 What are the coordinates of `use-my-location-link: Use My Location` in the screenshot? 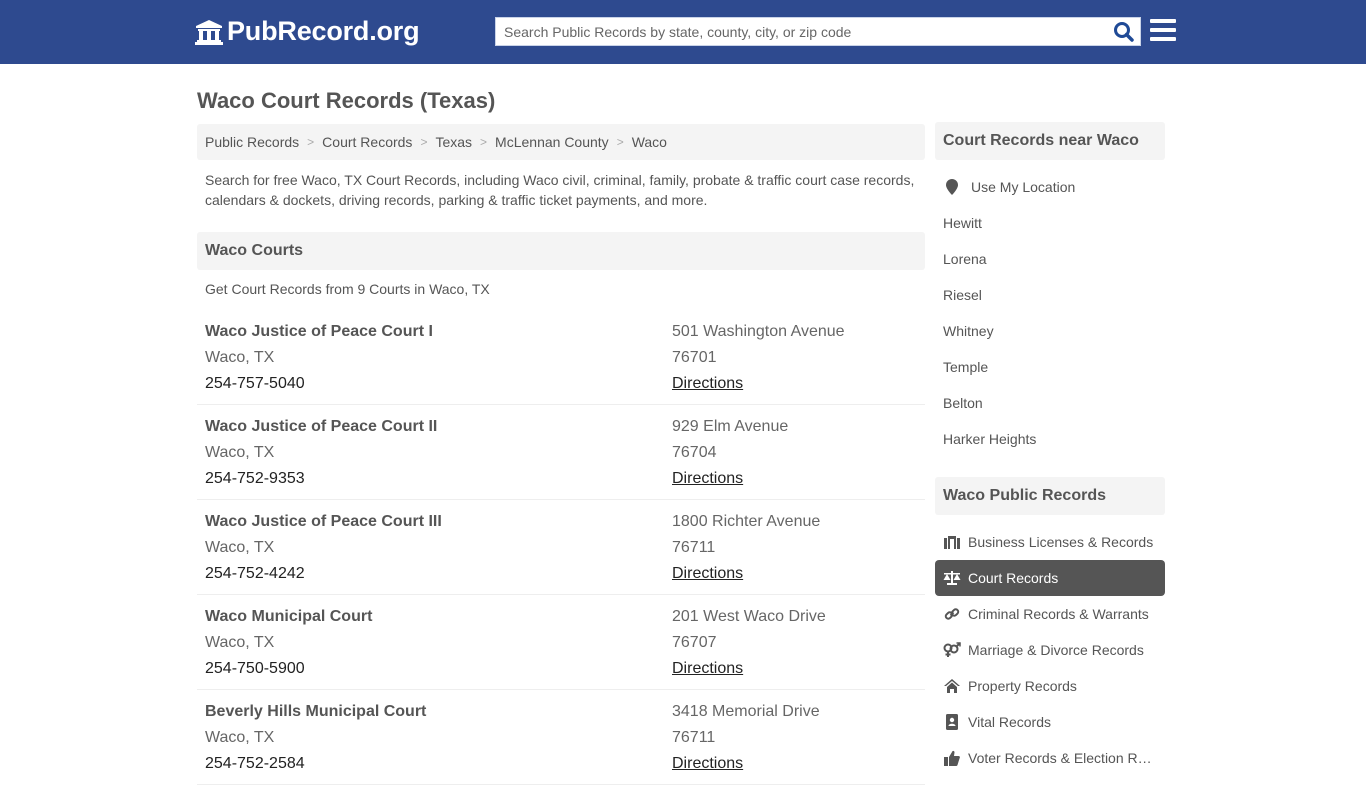 It's located at (1050, 187).